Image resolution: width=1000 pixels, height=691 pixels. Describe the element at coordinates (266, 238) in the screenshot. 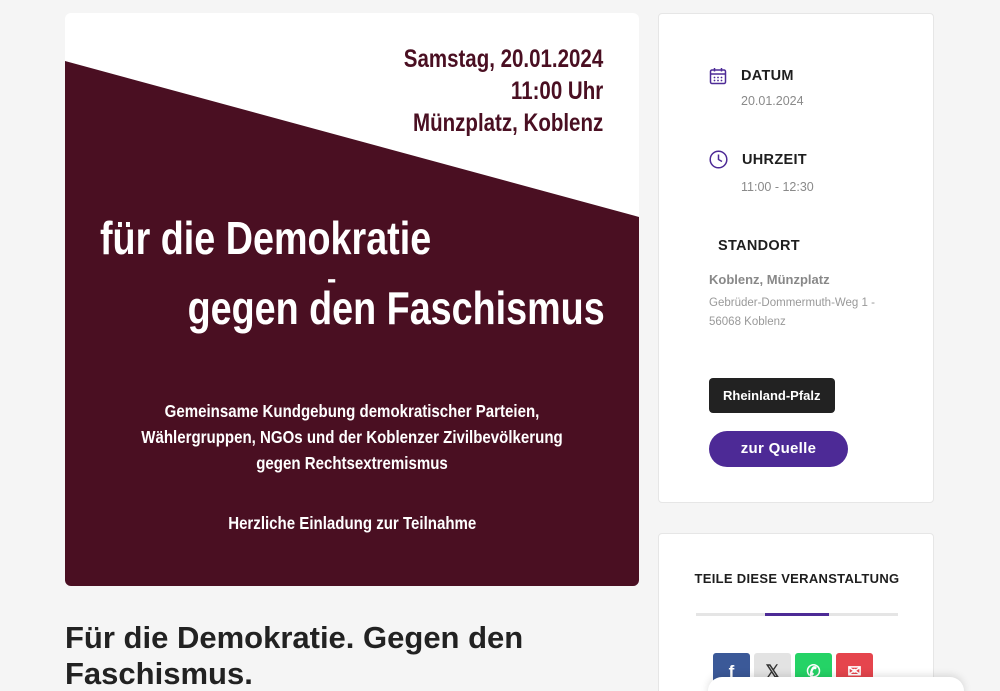

I see `poster-headline-1: für die Demokratie` at that location.